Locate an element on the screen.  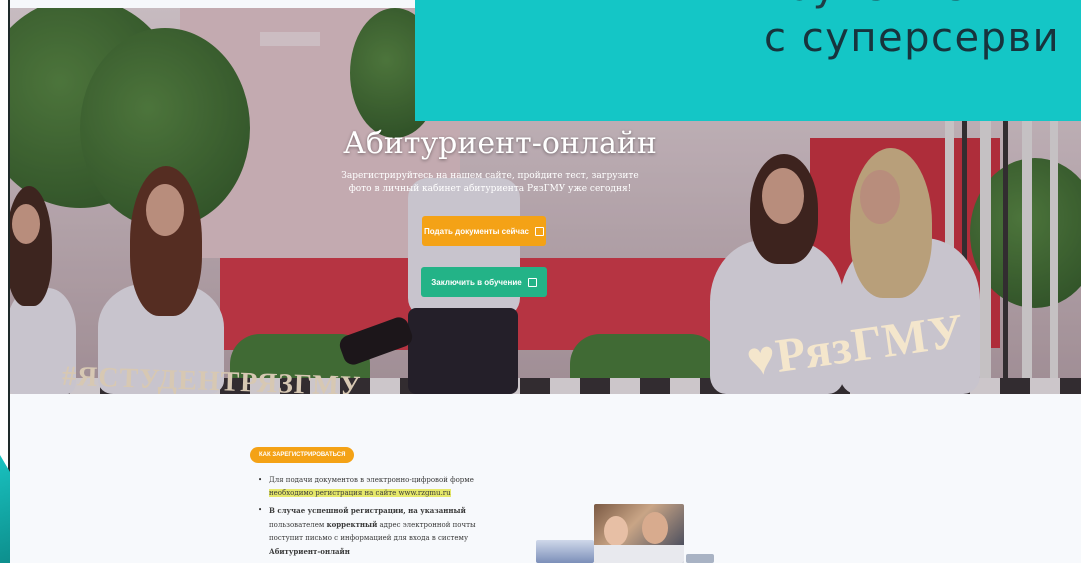
enroll-button: Заключить в обучение is located at coordinates (484, 282).